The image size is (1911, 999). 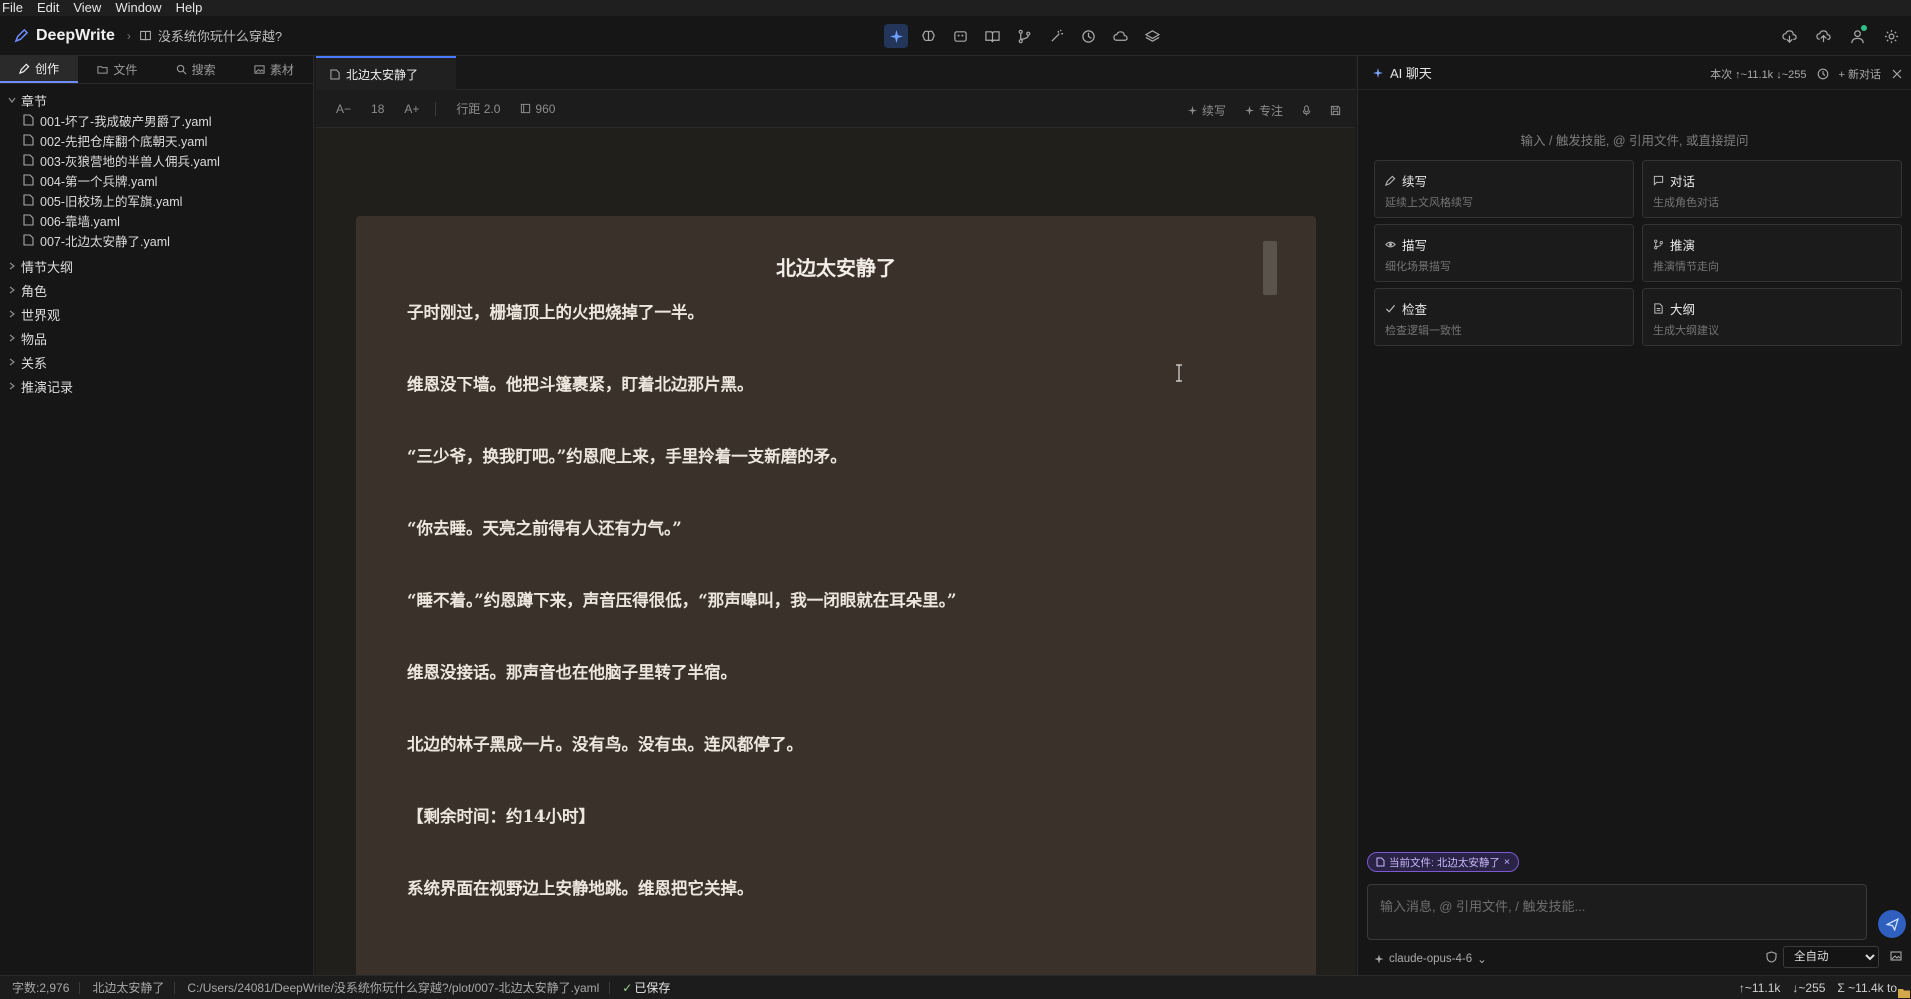 What do you see at coordinates (80, 987) in the screenshot?
I see `status-divider` at bounding box center [80, 987].